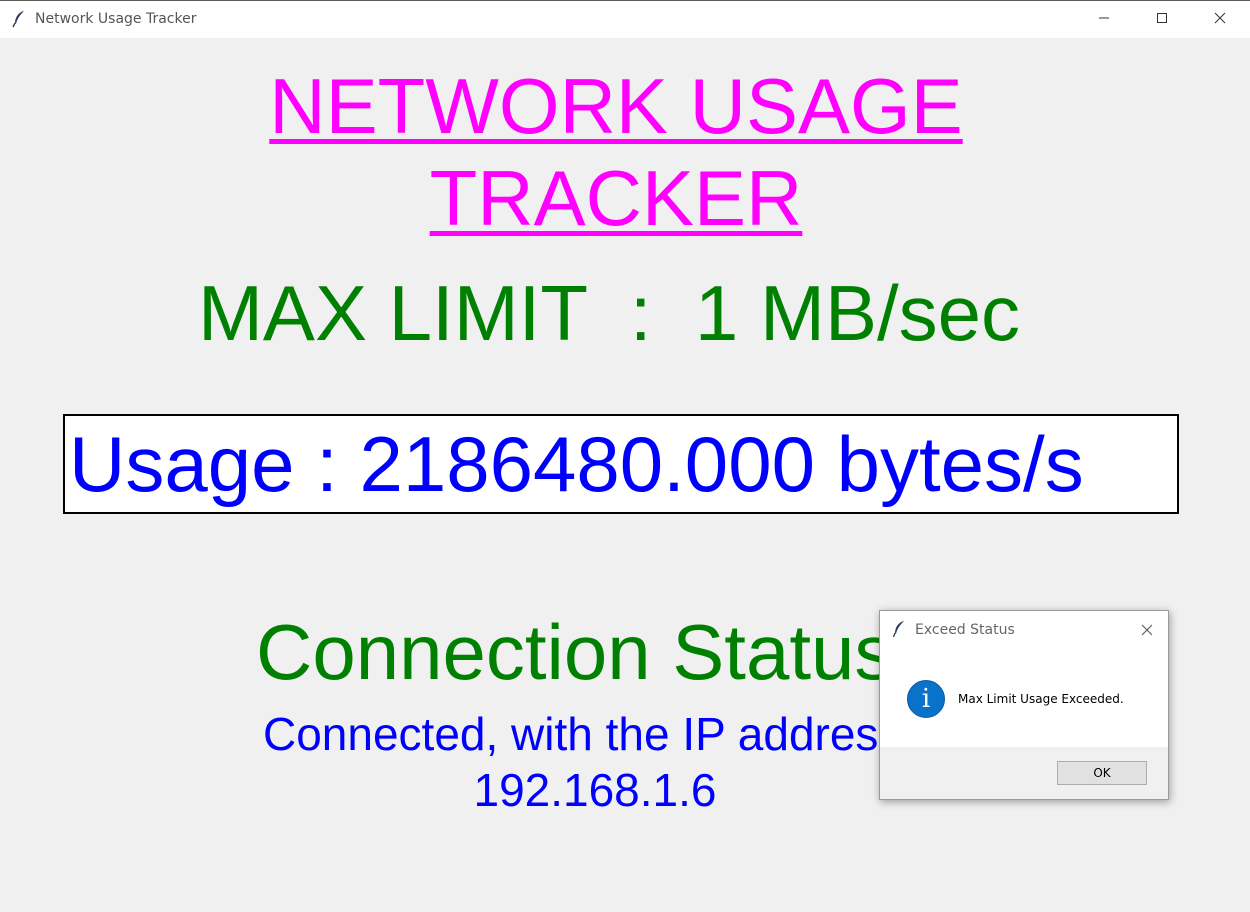  Describe the element at coordinates (625, 19) in the screenshot. I see `title-bar: Network Usage Tracker` at that location.